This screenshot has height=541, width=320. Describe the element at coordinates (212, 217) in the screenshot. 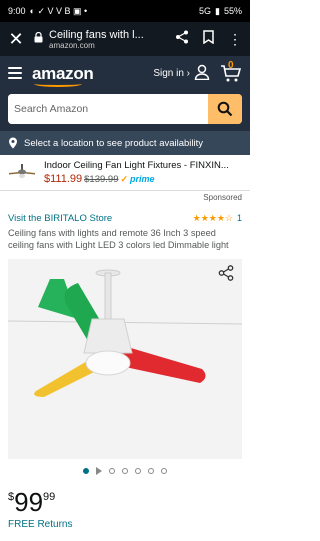

I see `star-rating-icon: ★★★★☆` at that location.